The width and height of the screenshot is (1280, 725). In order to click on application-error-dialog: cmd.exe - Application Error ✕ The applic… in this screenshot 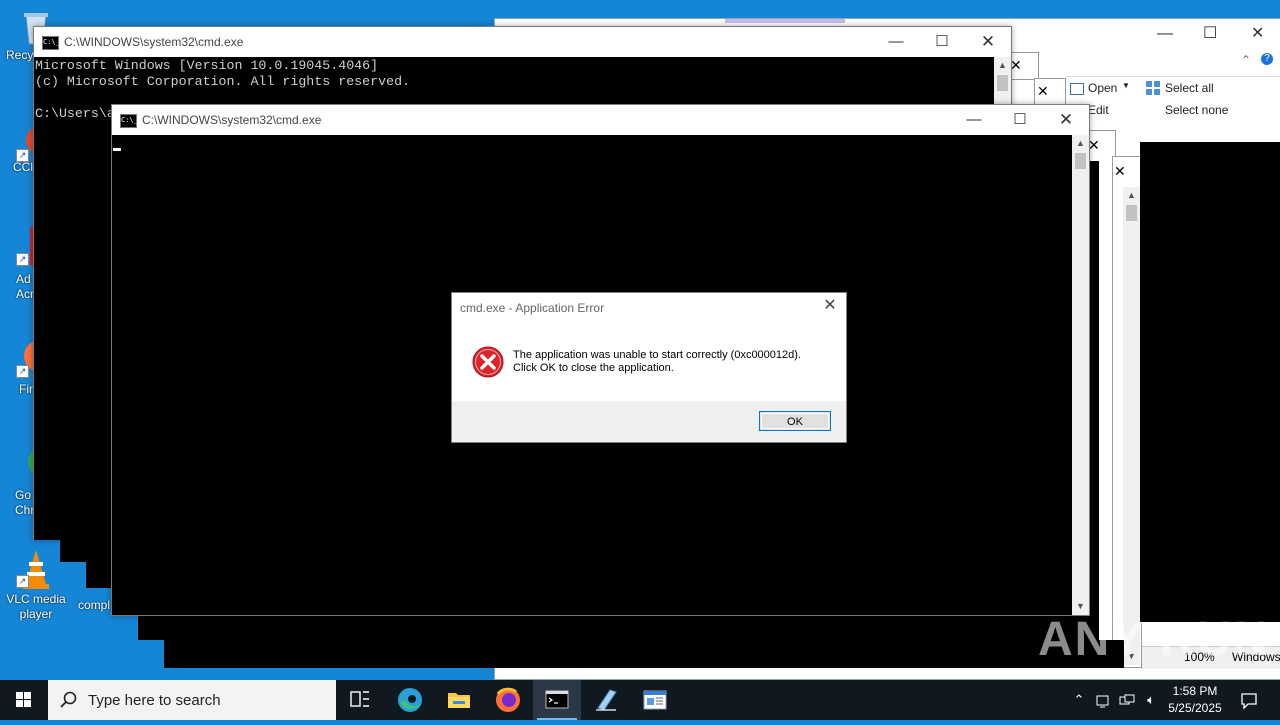, I will do `click(649, 367)`.